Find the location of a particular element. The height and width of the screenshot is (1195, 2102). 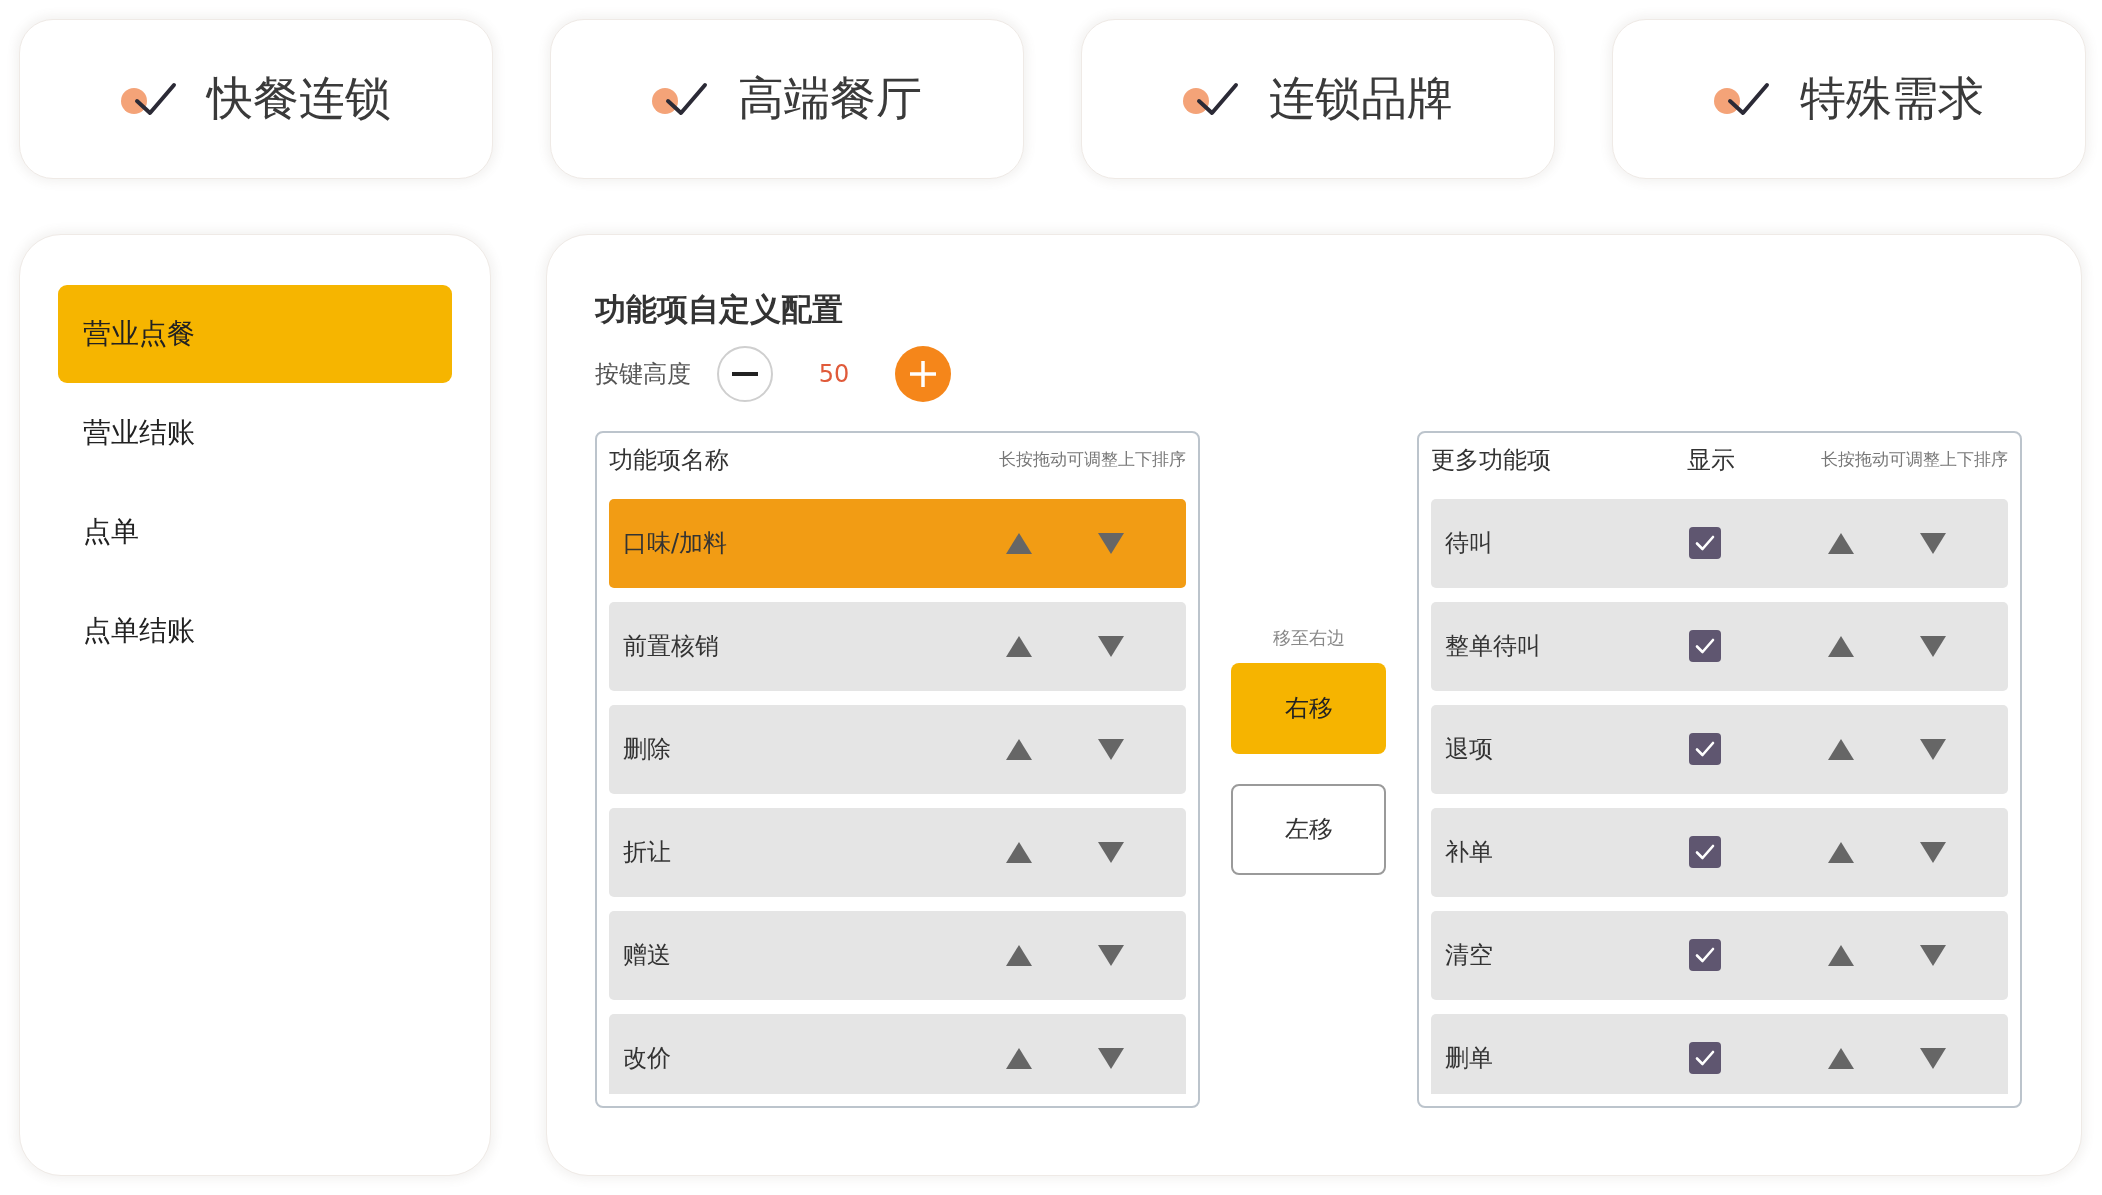

function-name: 清空 is located at coordinates (1469, 956).